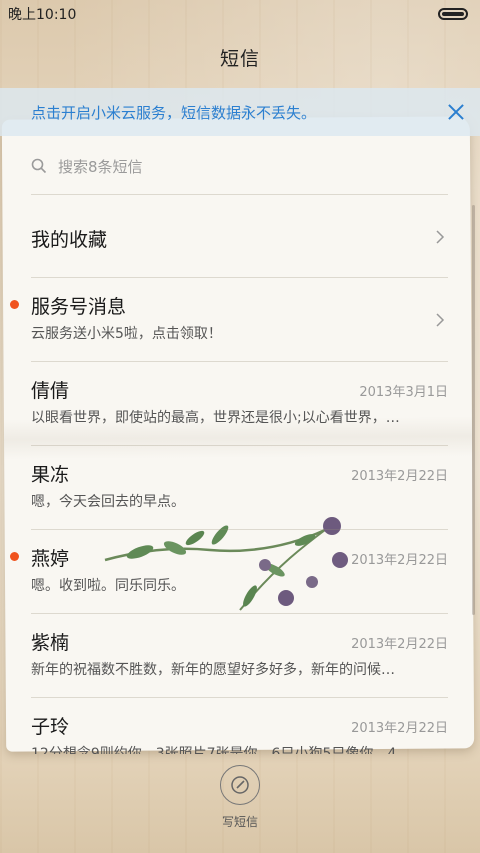  Describe the element at coordinates (100, 166) in the screenshot. I see `search-placeholder: 搜索8条短信` at that location.